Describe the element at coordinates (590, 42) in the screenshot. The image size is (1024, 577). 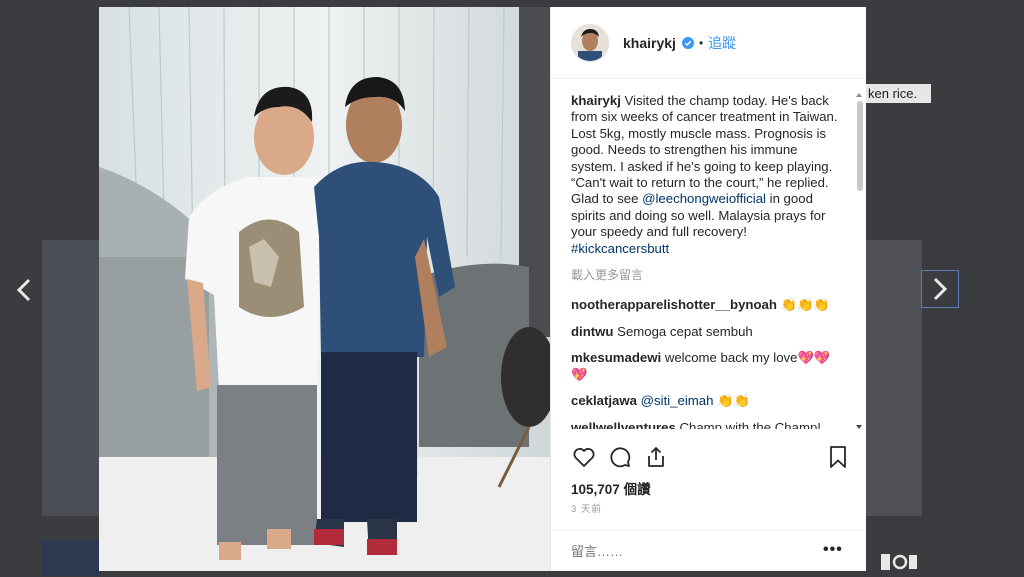
I see `avatar` at that location.